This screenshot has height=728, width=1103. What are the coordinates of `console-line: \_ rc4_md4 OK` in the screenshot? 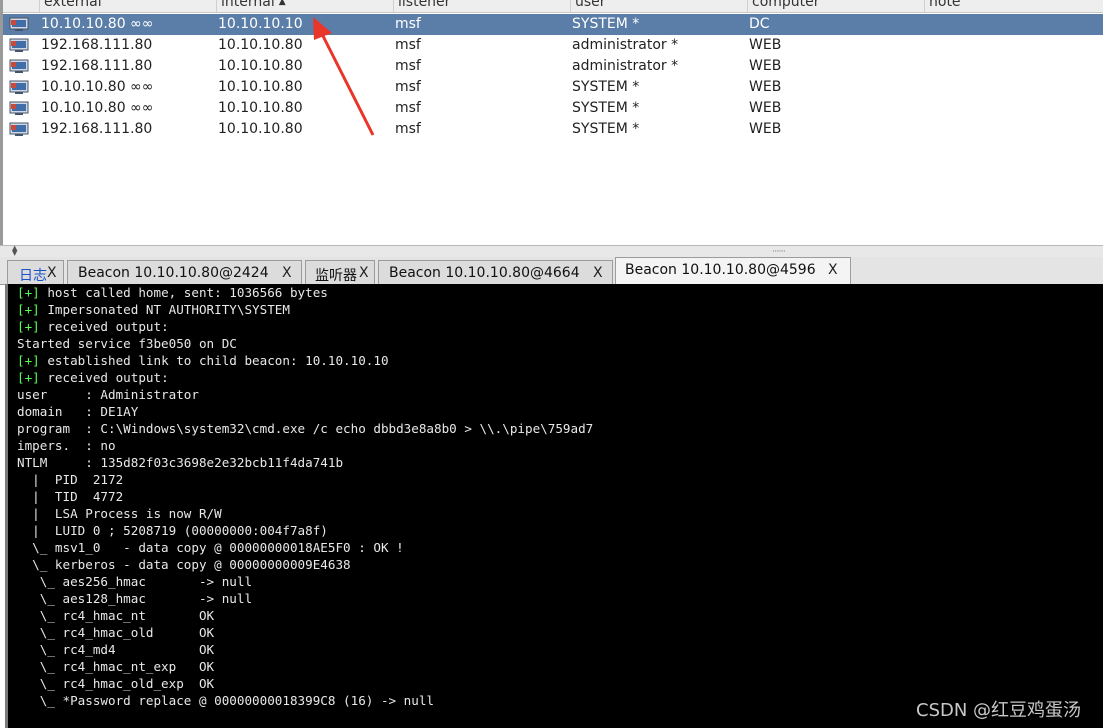 It's located at (115, 649).